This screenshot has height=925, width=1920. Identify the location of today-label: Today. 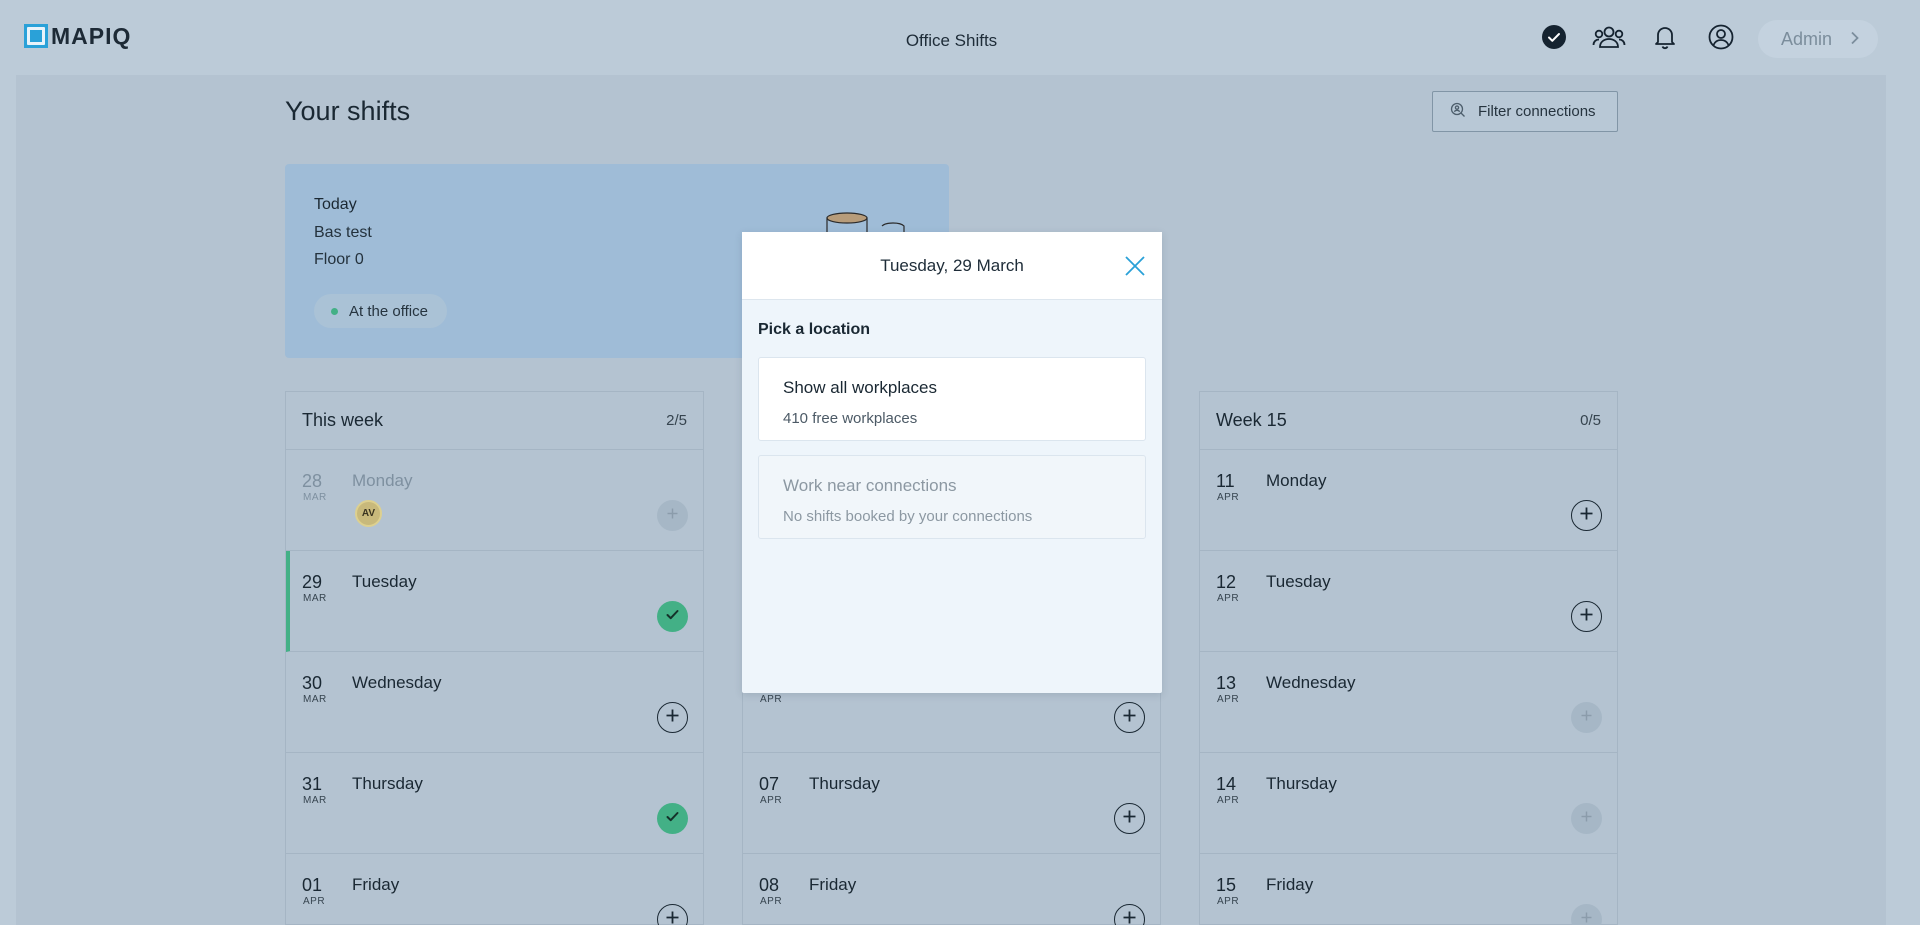
(335, 204).